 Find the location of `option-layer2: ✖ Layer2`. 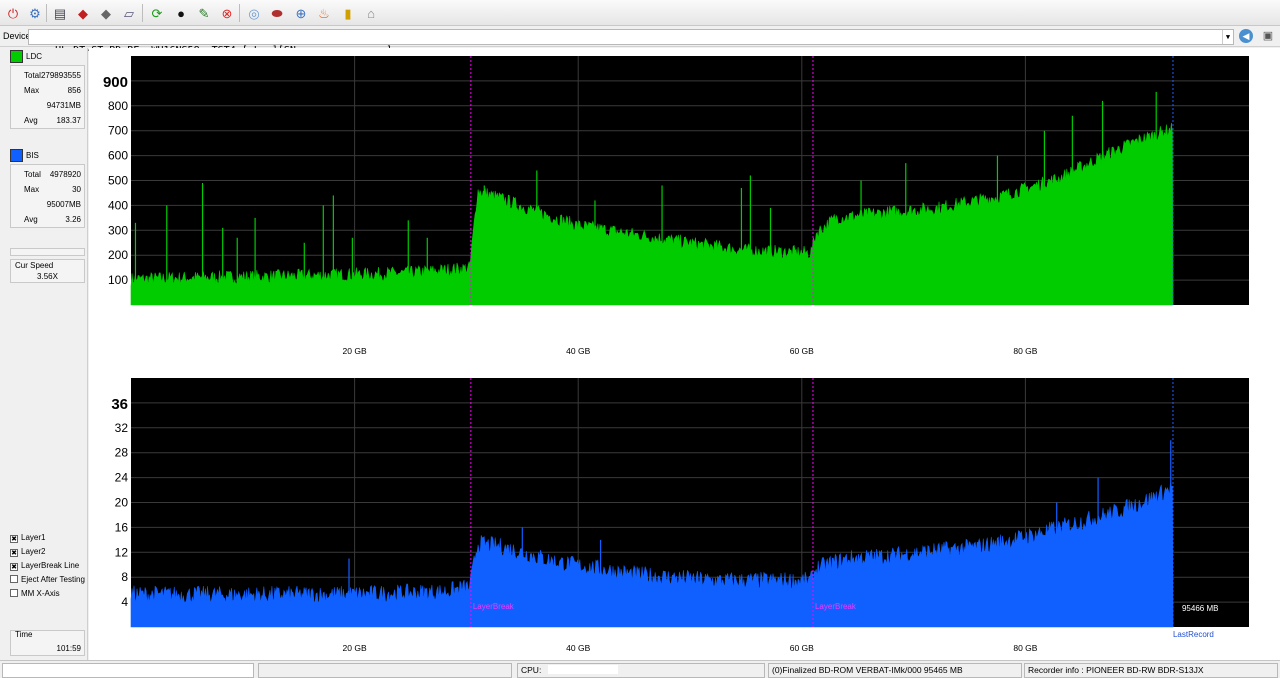

option-layer2: ✖ Layer2 is located at coordinates (50, 553).